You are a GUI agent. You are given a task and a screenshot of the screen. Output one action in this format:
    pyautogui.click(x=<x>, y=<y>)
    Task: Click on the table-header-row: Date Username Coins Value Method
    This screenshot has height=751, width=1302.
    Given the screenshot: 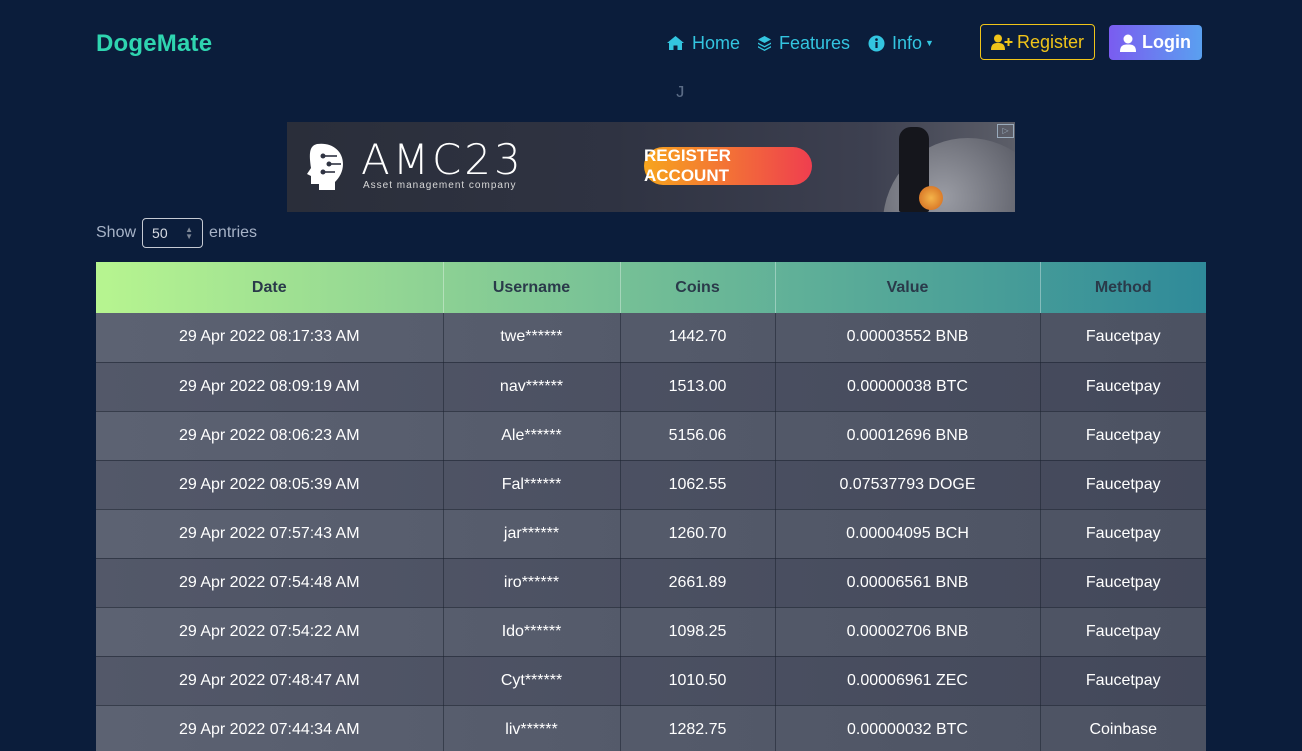 What is the action you would take?
    pyautogui.click(x=651, y=287)
    